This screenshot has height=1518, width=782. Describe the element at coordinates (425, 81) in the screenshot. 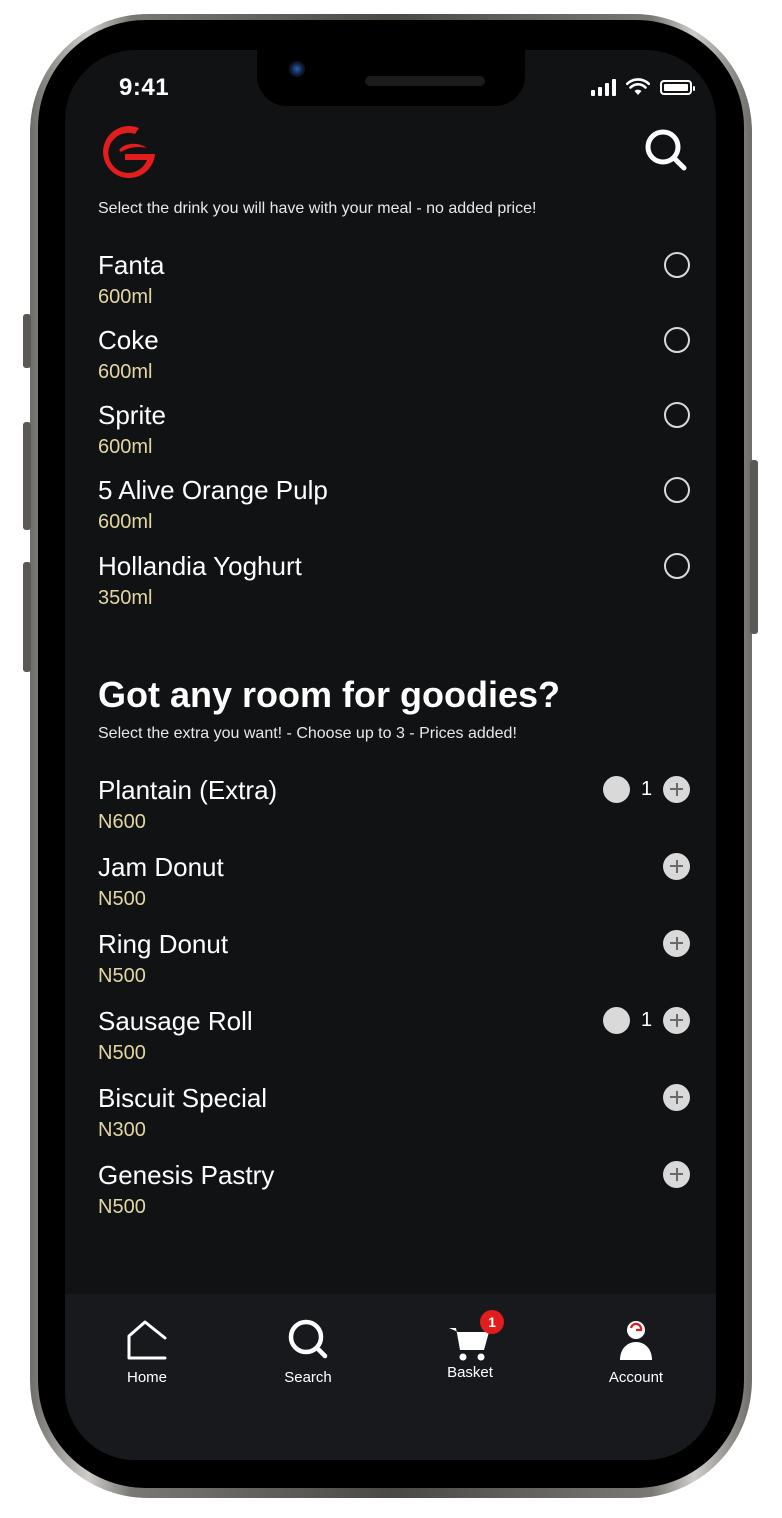

I see `earpiece-speaker` at that location.